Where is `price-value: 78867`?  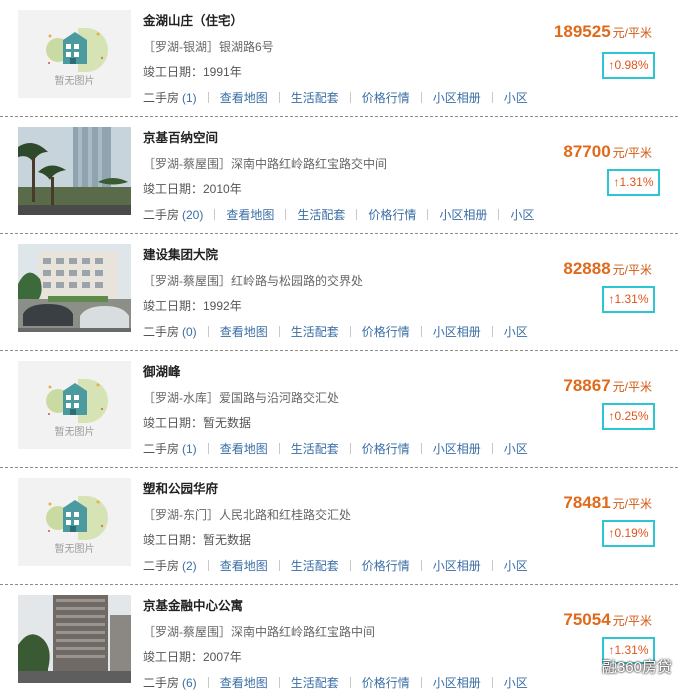
price-value: 78867 is located at coordinates (587, 385).